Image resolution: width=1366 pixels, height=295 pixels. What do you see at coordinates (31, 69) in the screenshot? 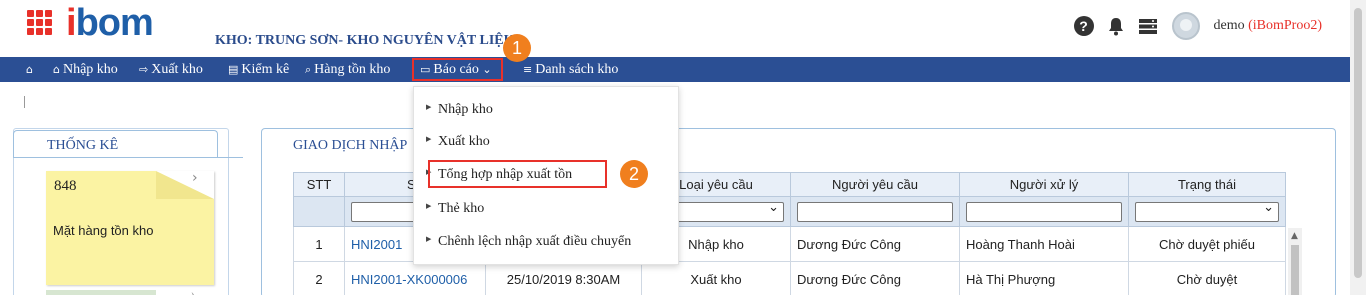
I see `home-icon: ⌂` at bounding box center [31, 69].